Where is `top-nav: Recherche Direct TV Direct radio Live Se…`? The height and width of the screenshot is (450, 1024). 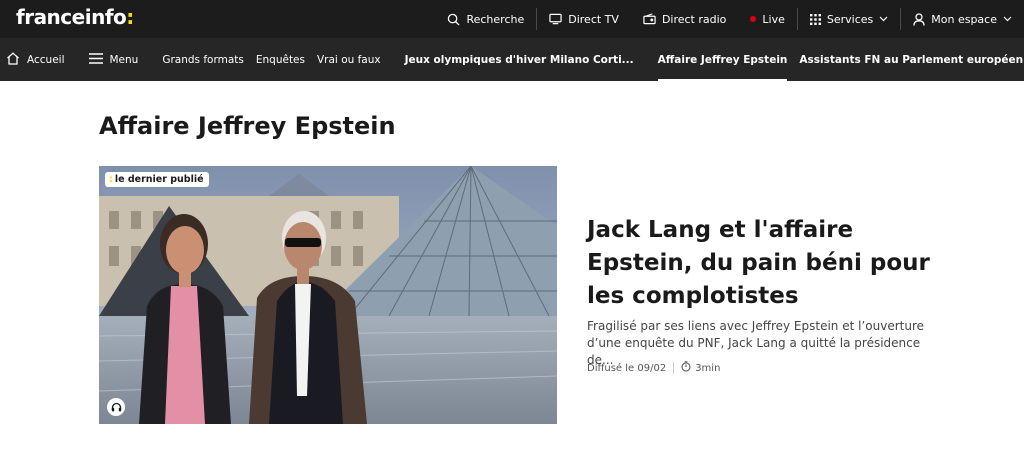
top-nav: Recherche Direct TV Direct radio Live Se… is located at coordinates (729, 19).